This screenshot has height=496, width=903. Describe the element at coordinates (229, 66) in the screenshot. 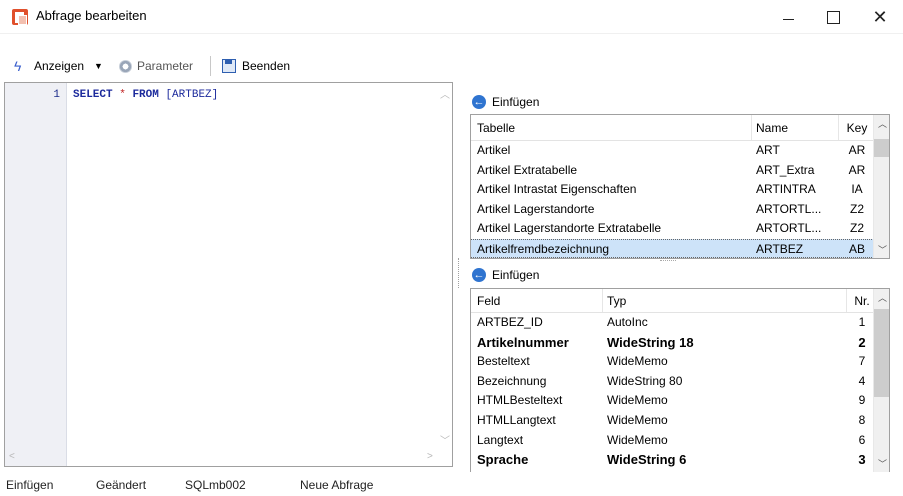

I see `save-icon` at that location.